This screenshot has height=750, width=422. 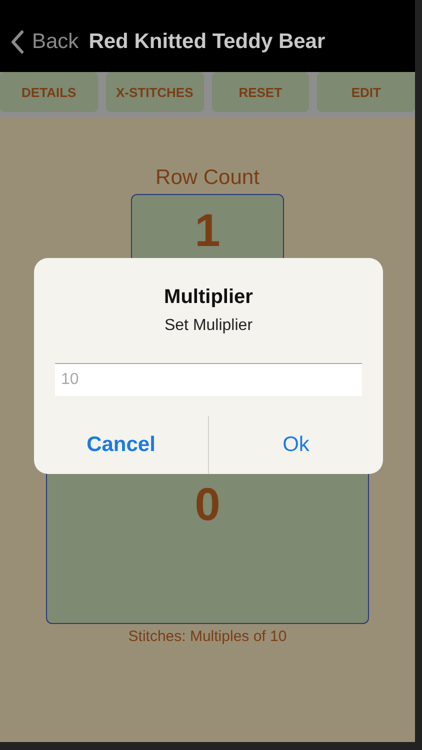 I want to click on toolbar-button: RESET, so click(x=261, y=92).